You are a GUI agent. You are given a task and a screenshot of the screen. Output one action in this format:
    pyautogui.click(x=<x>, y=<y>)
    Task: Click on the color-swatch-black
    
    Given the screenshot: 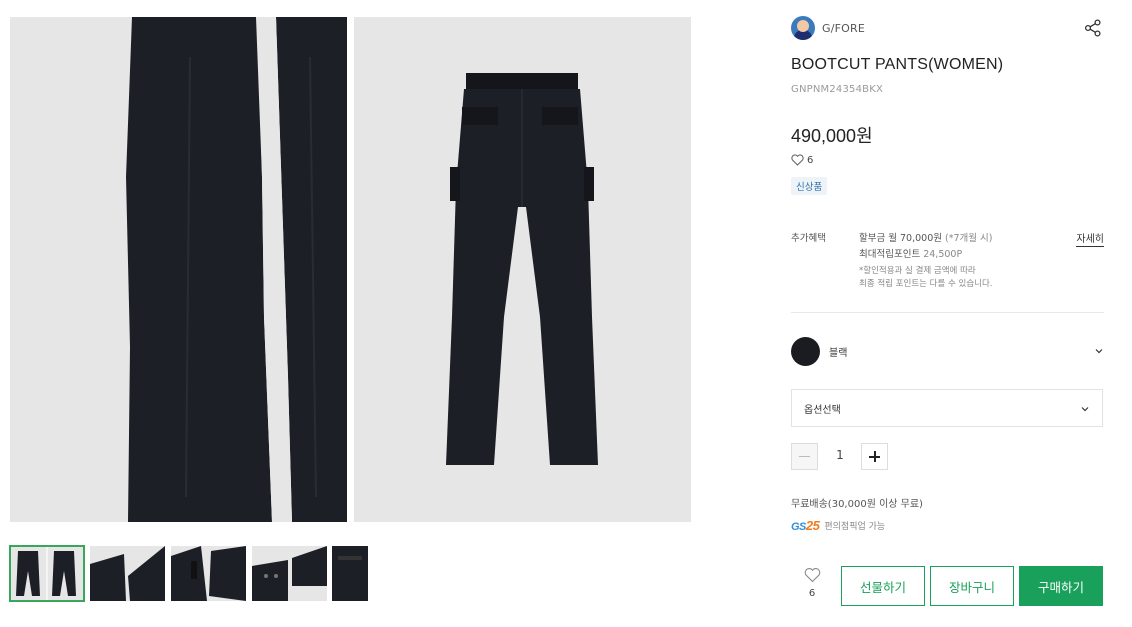 What is the action you would take?
    pyautogui.click(x=805, y=351)
    